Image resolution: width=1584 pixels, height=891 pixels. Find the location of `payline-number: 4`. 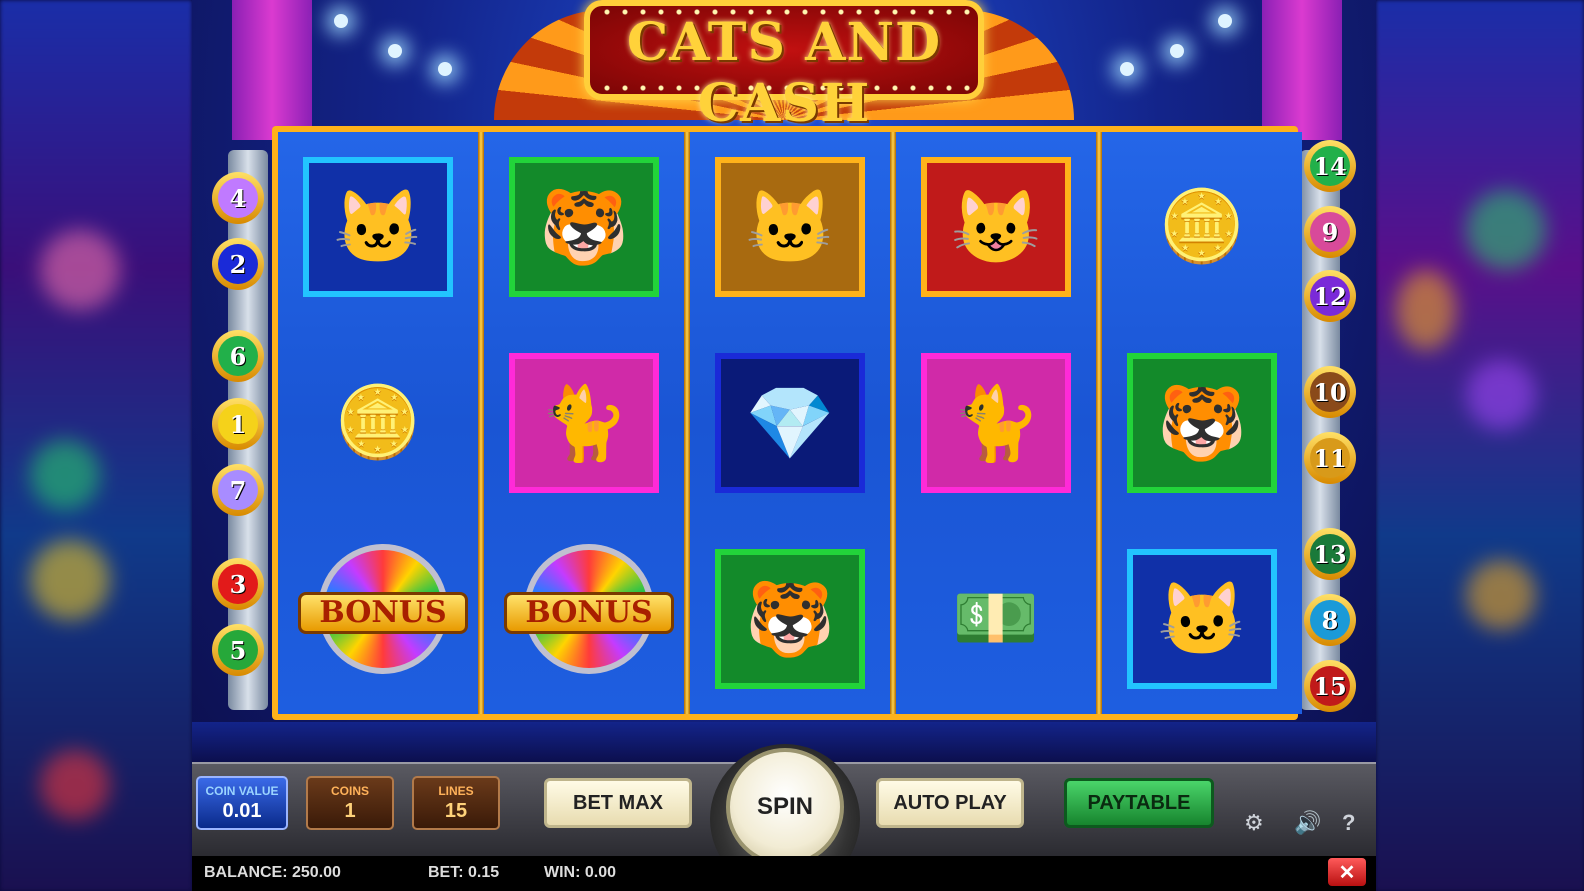

payline-number: 4 is located at coordinates (238, 198).